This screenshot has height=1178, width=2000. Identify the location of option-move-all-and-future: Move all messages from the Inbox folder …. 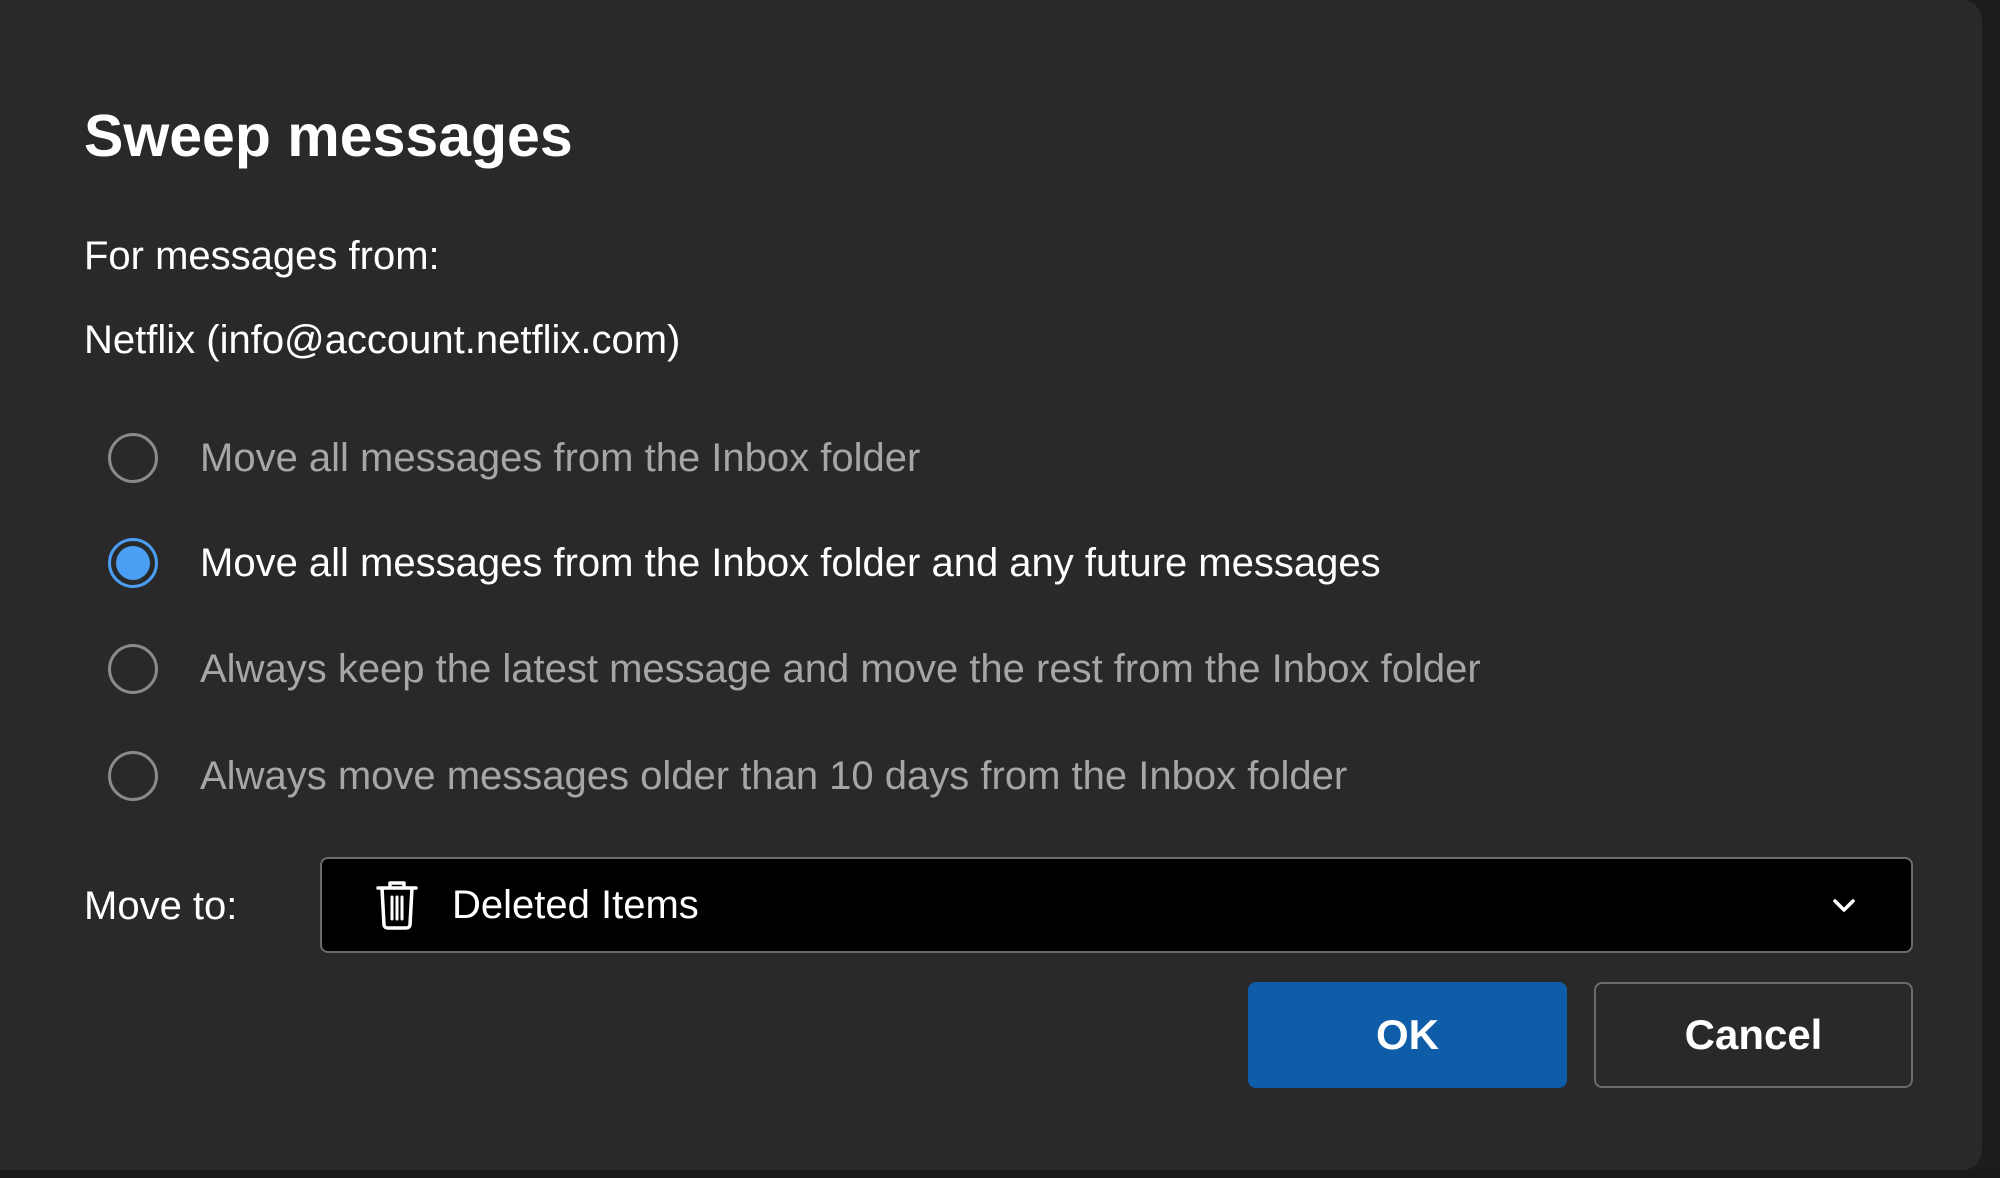
(744, 563).